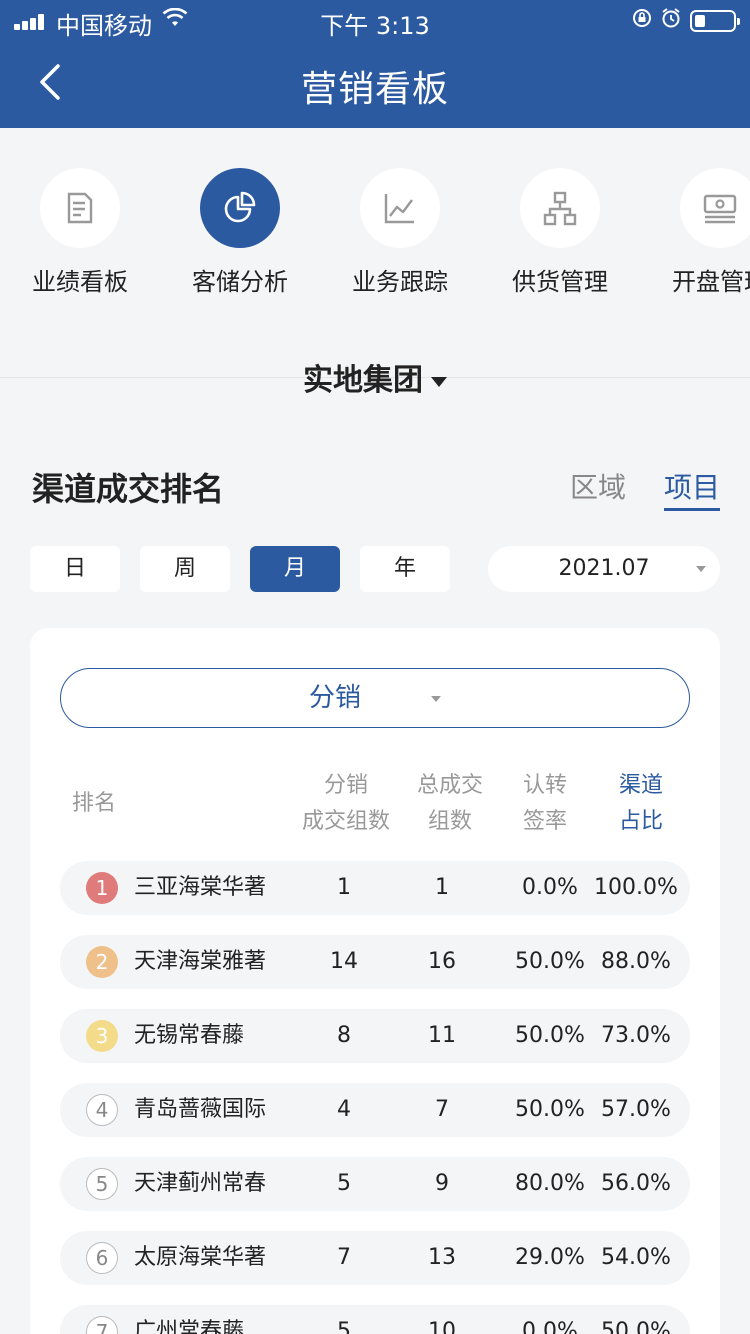 This screenshot has height=1334, width=750. Describe the element at coordinates (560, 282) in the screenshot. I see `menu-item-label: 供货管理` at that location.